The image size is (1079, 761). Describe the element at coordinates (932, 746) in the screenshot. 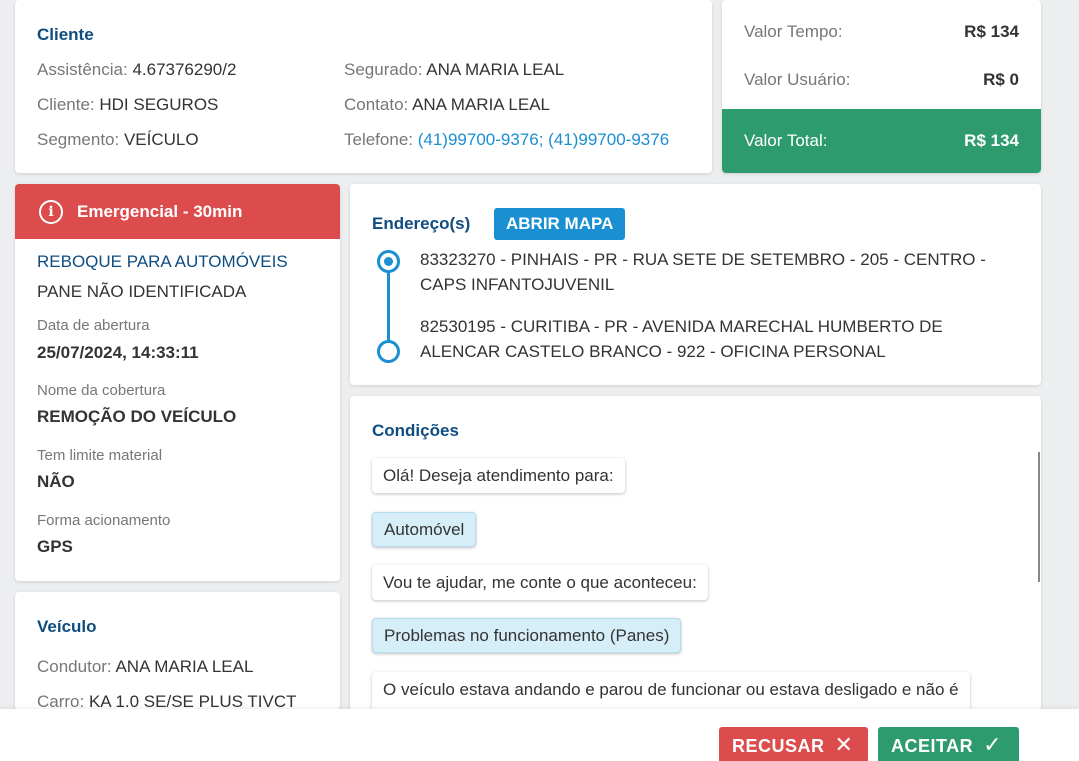

I see `aceitar-label: ACEITAR` at that location.